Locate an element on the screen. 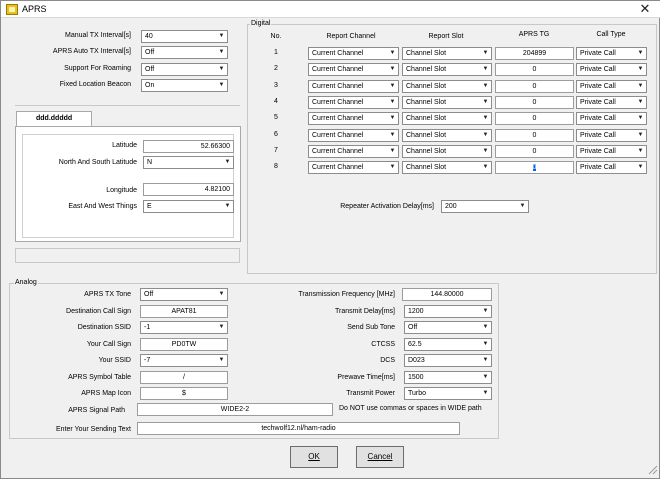  analog-group-label: Analog is located at coordinates (26, 282).